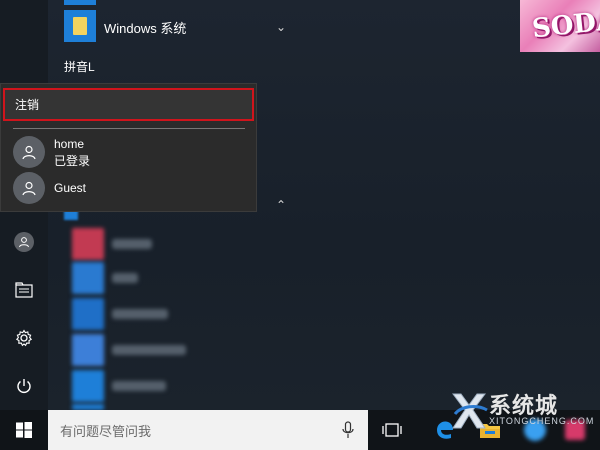 The image size is (600, 450). I want to click on settings-button, so click(24, 338).